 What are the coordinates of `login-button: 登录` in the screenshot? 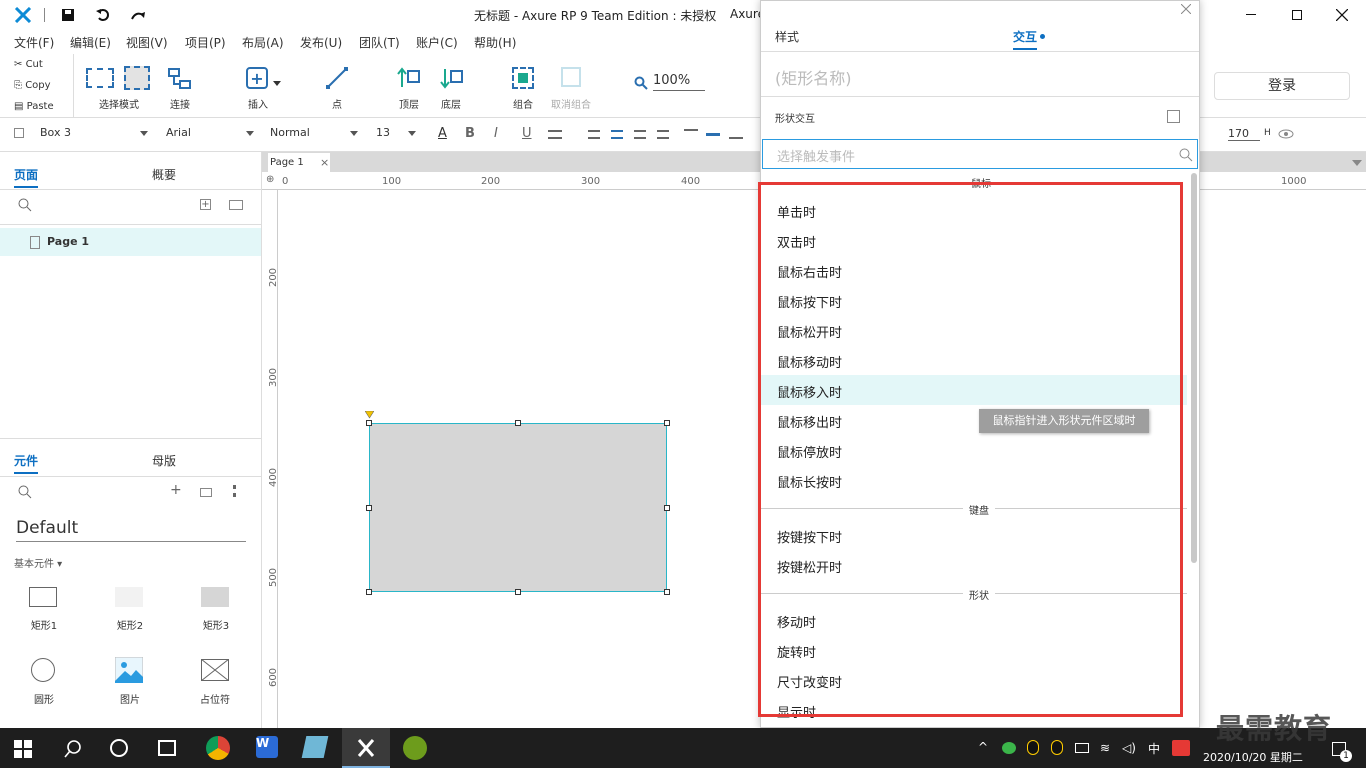 It's located at (1282, 86).